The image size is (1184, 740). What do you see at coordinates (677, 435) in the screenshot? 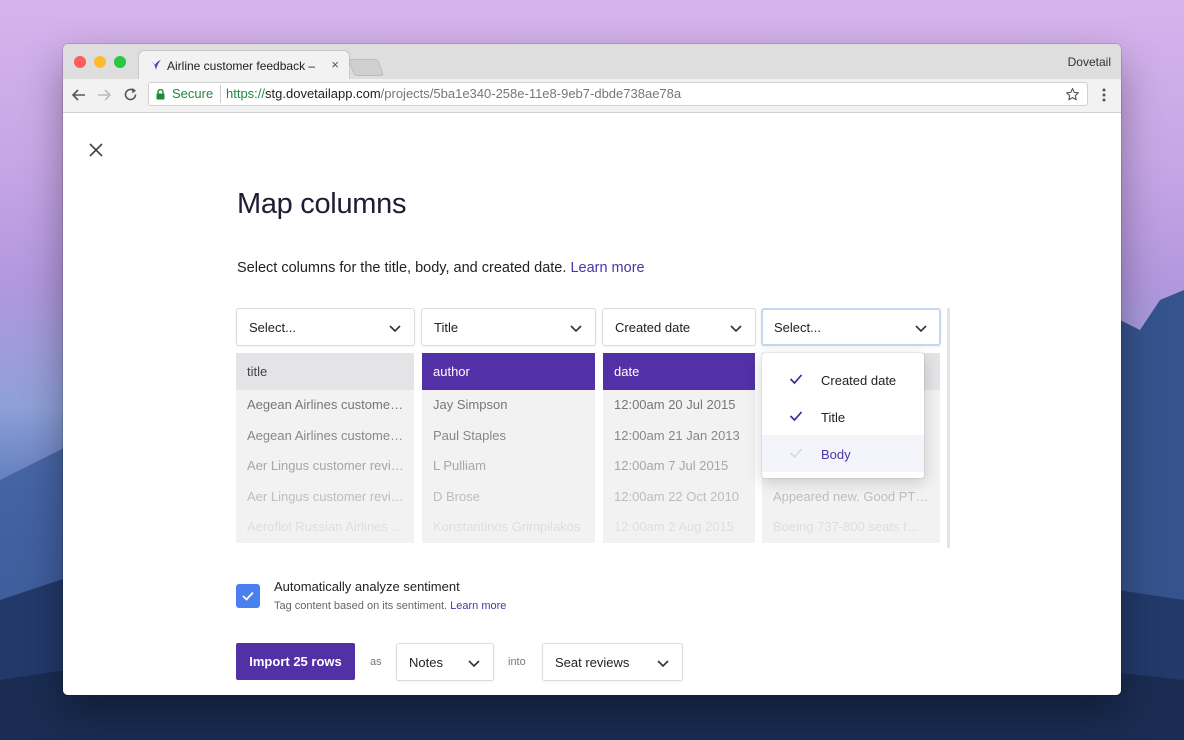
I see `column-cell: 12:00am 21 Jan 2013` at bounding box center [677, 435].